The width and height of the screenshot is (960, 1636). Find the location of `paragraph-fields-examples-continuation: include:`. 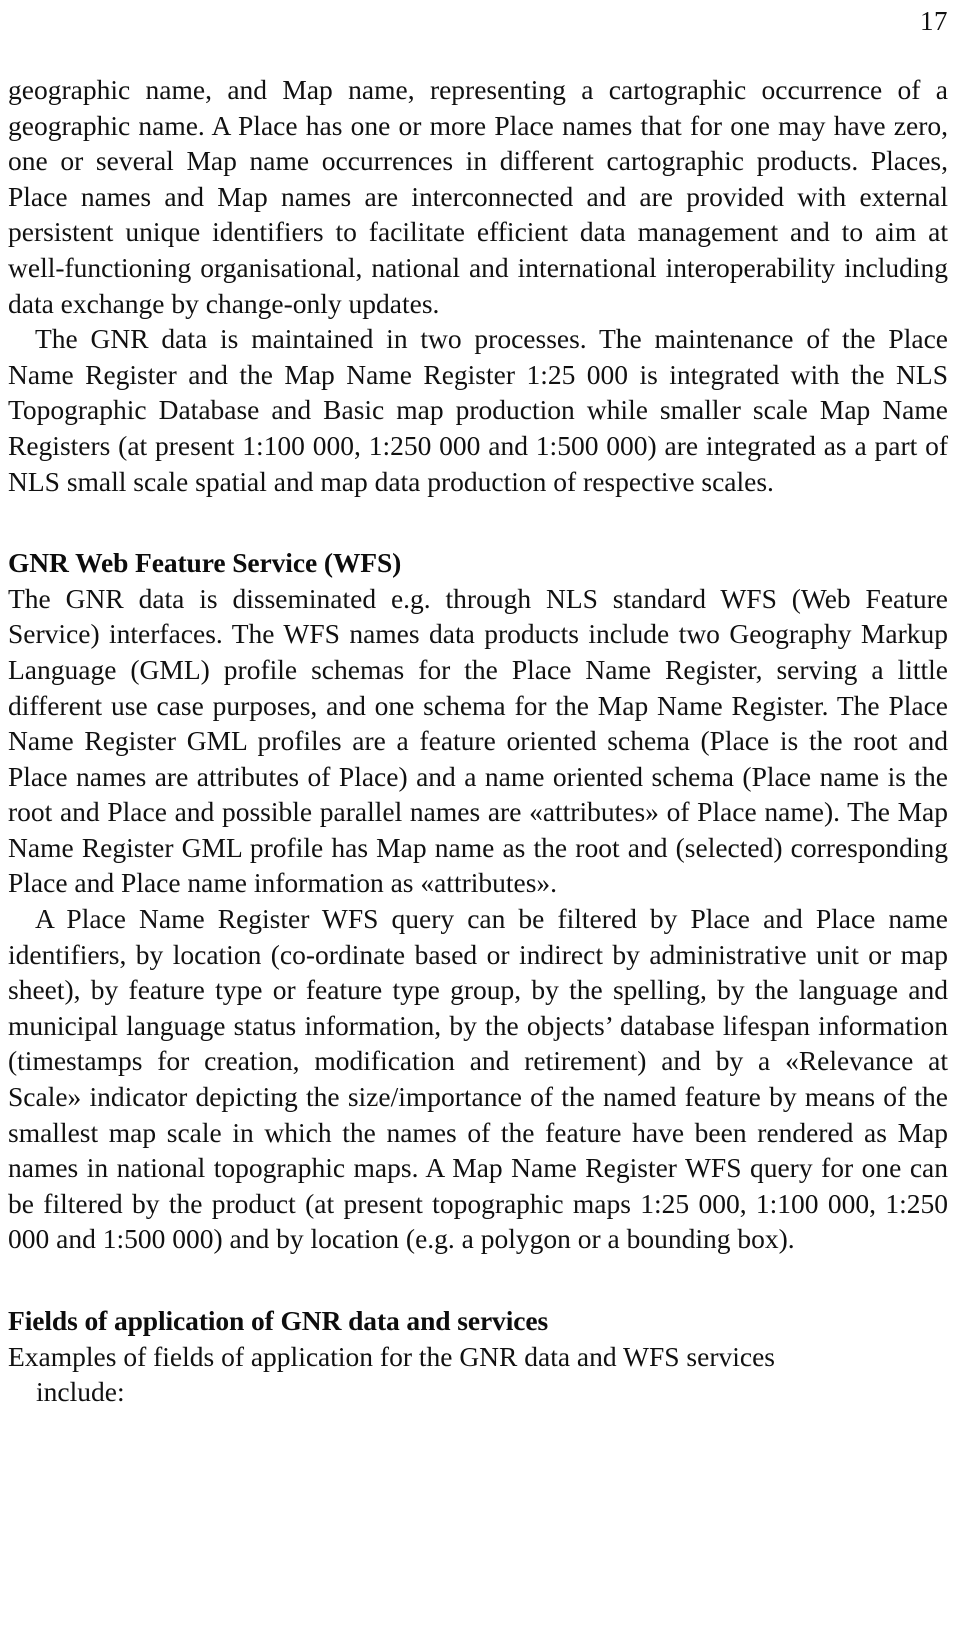

paragraph-fields-examples-continuation: include: is located at coordinates (80, 1392).